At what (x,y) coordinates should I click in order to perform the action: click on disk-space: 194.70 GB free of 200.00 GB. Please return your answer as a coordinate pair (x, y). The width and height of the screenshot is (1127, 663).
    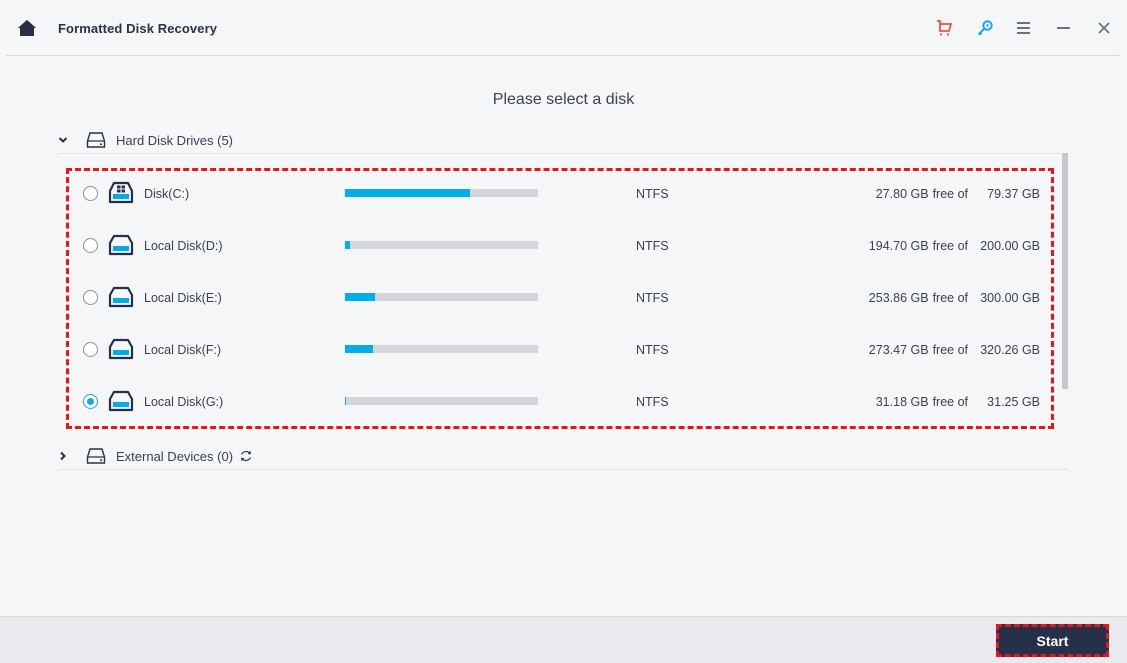
    Looking at the image, I should click on (954, 246).